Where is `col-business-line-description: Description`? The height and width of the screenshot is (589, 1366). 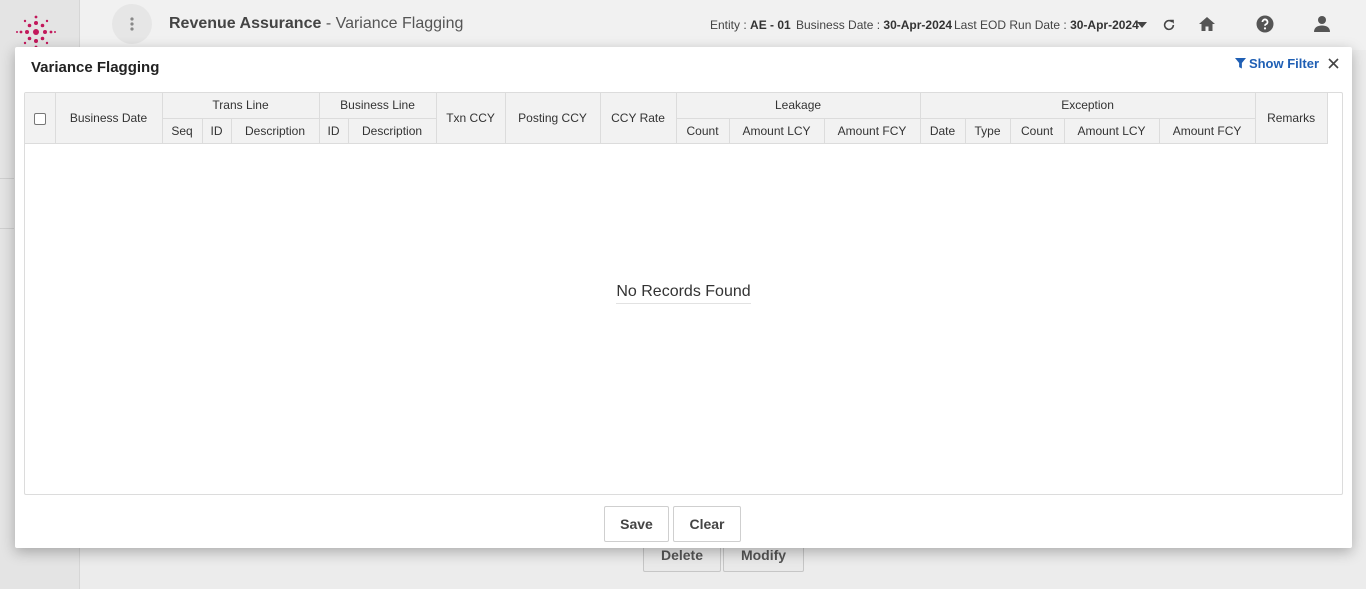
col-business-line-description: Description is located at coordinates (392, 131).